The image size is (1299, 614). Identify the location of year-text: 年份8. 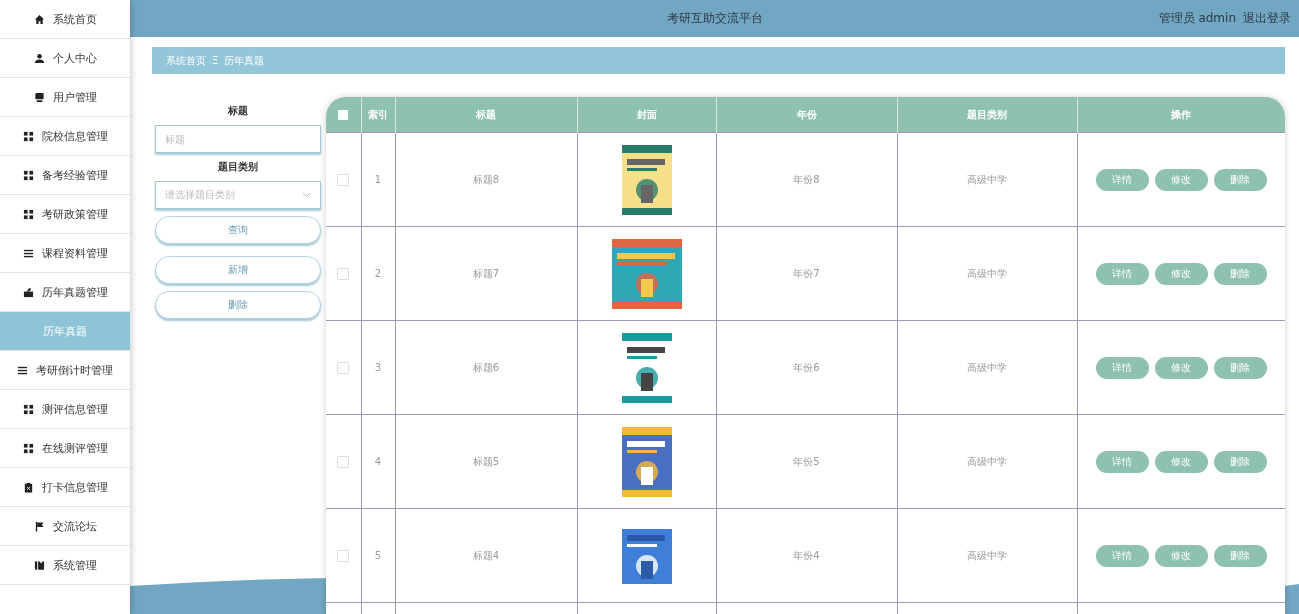
(806, 179).